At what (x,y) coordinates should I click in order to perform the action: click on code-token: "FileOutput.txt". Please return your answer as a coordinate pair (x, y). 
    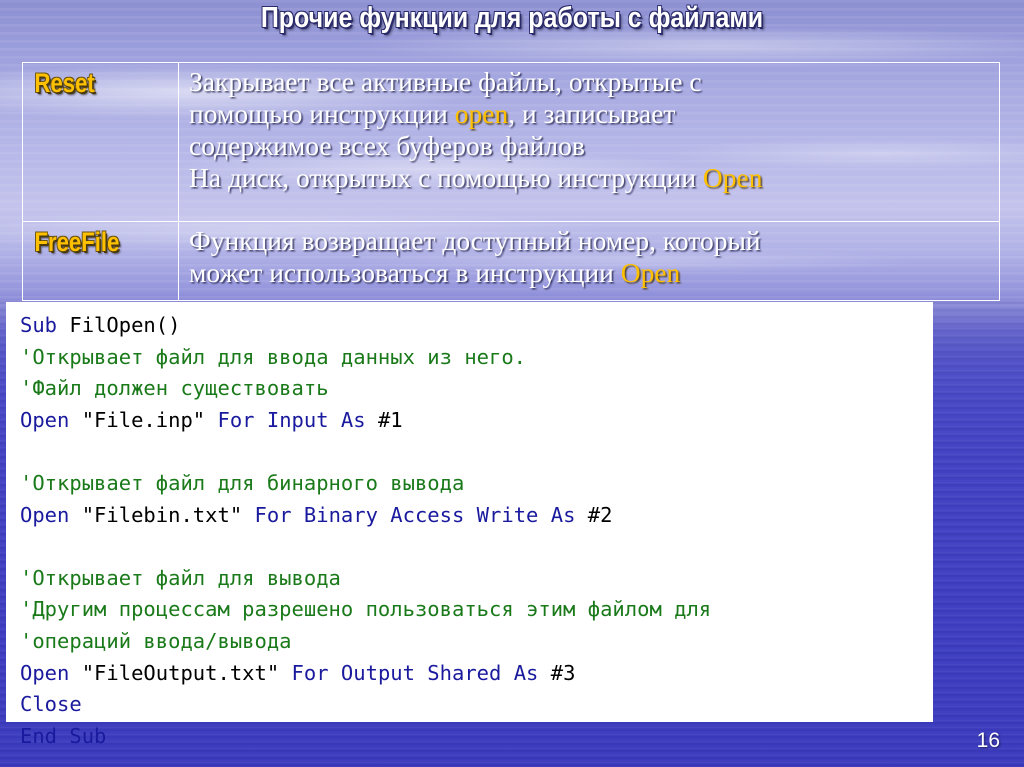
    Looking at the image, I should click on (180, 672).